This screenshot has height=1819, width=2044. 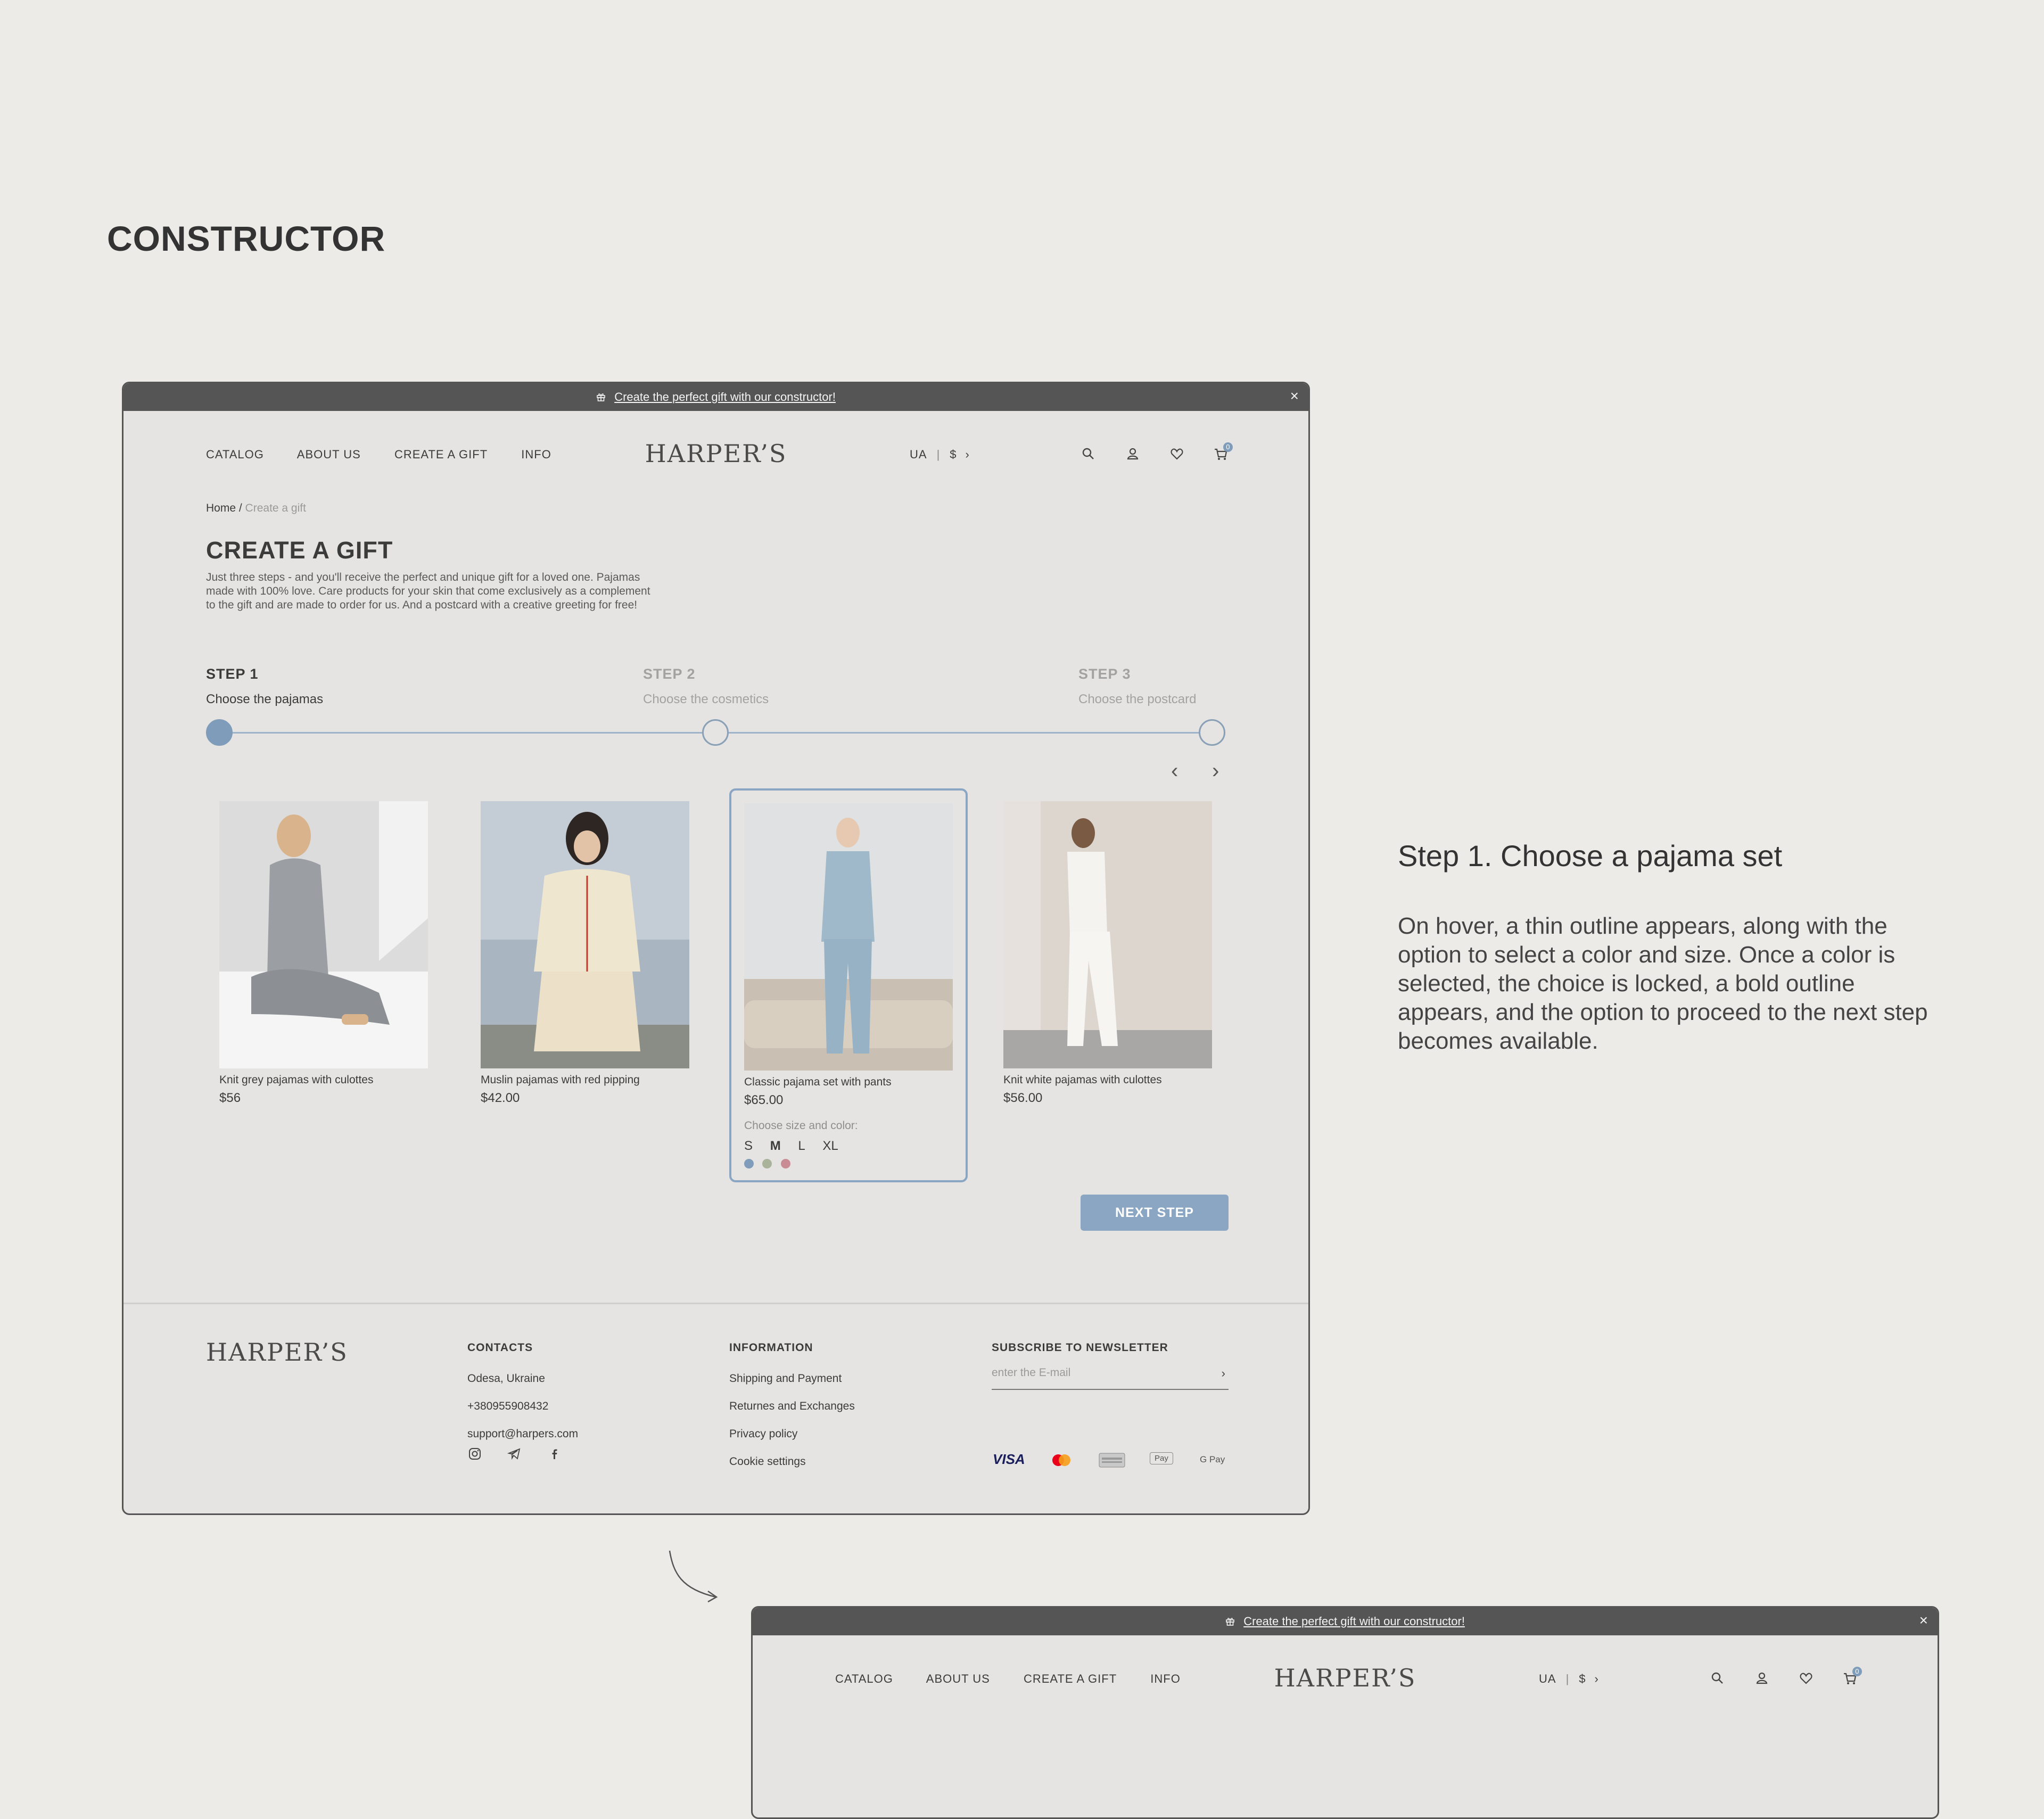 I want to click on visa-logo: VISA, so click(x=1009, y=1459).